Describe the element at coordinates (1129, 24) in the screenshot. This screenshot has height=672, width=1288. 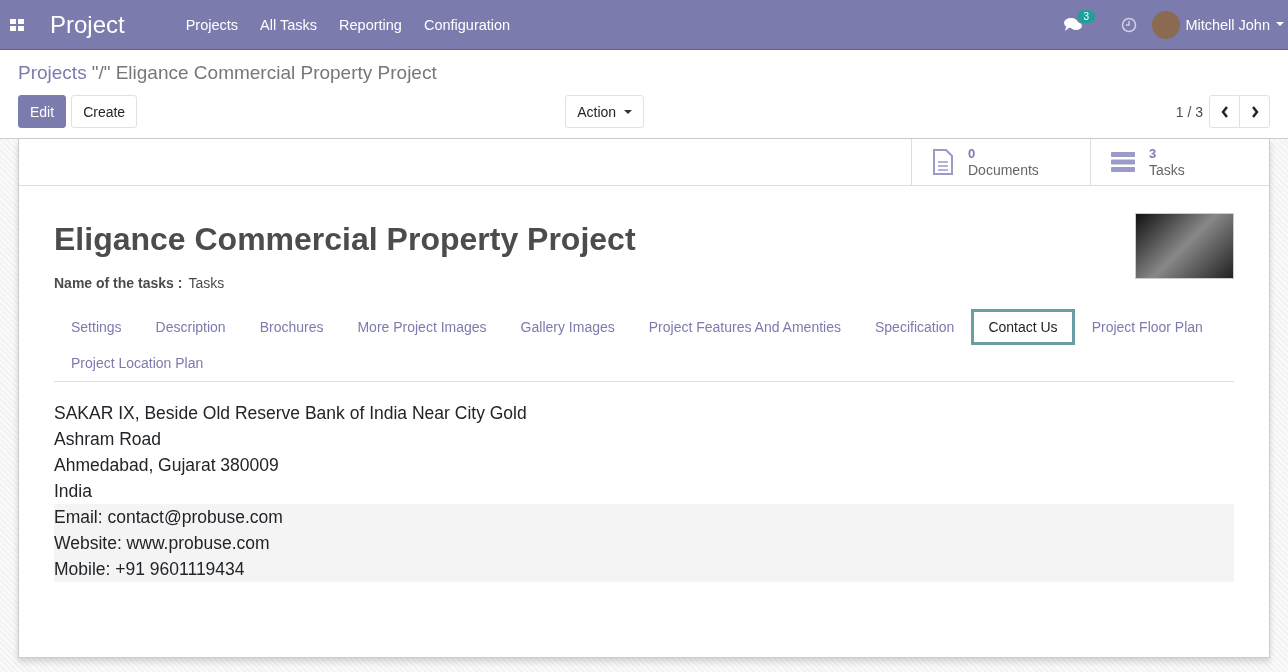
I see `clock-icon` at that location.